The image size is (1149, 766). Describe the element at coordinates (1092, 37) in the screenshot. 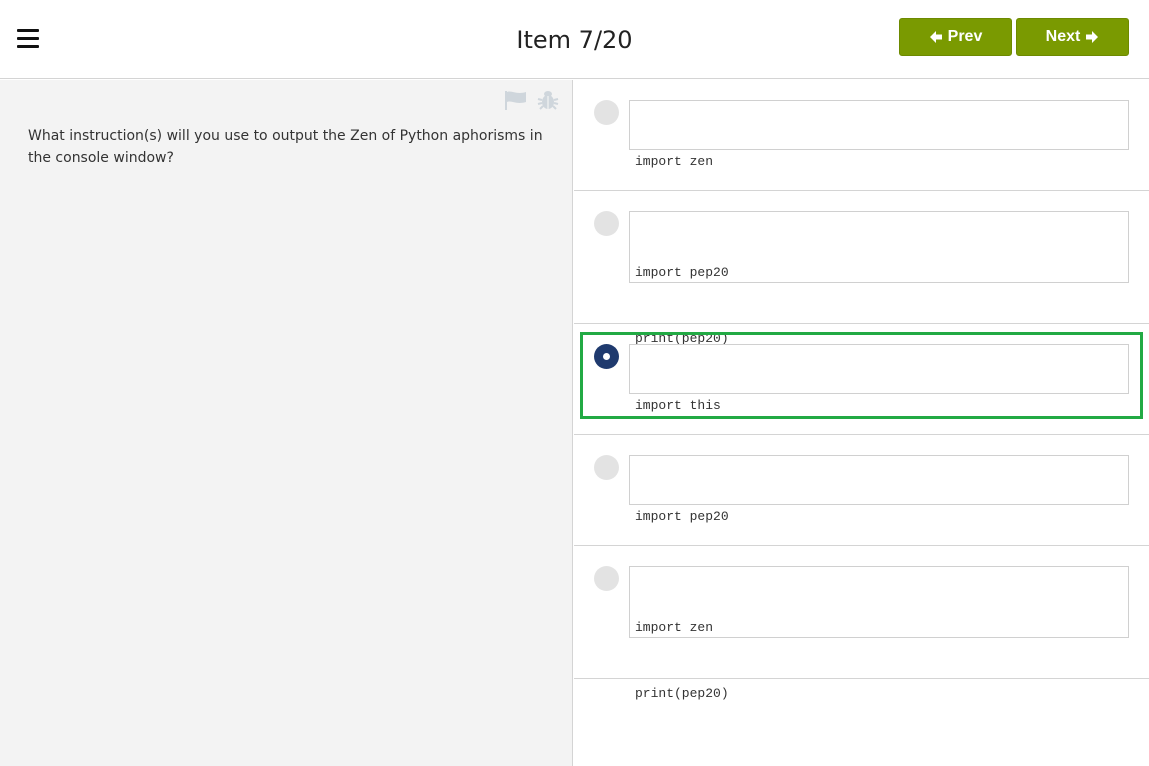

I see `arrow-right-icon` at that location.